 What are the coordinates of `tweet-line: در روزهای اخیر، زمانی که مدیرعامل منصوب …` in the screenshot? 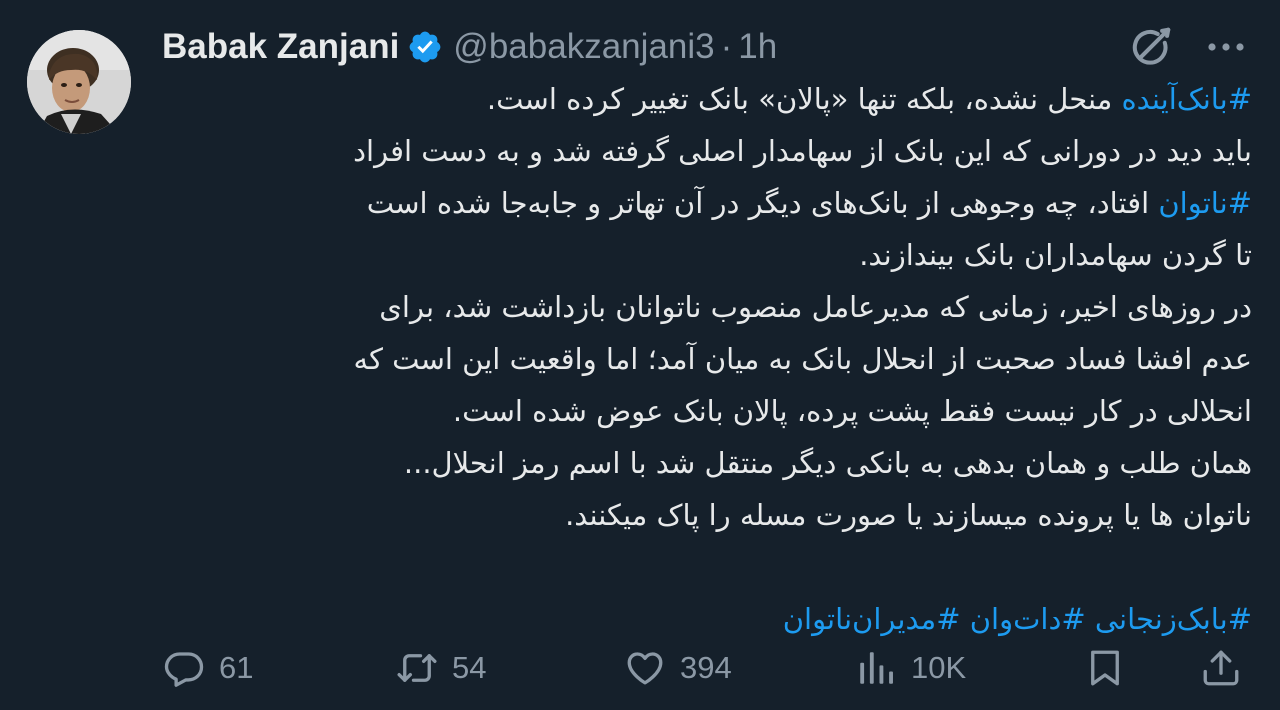 It's located at (706, 307).